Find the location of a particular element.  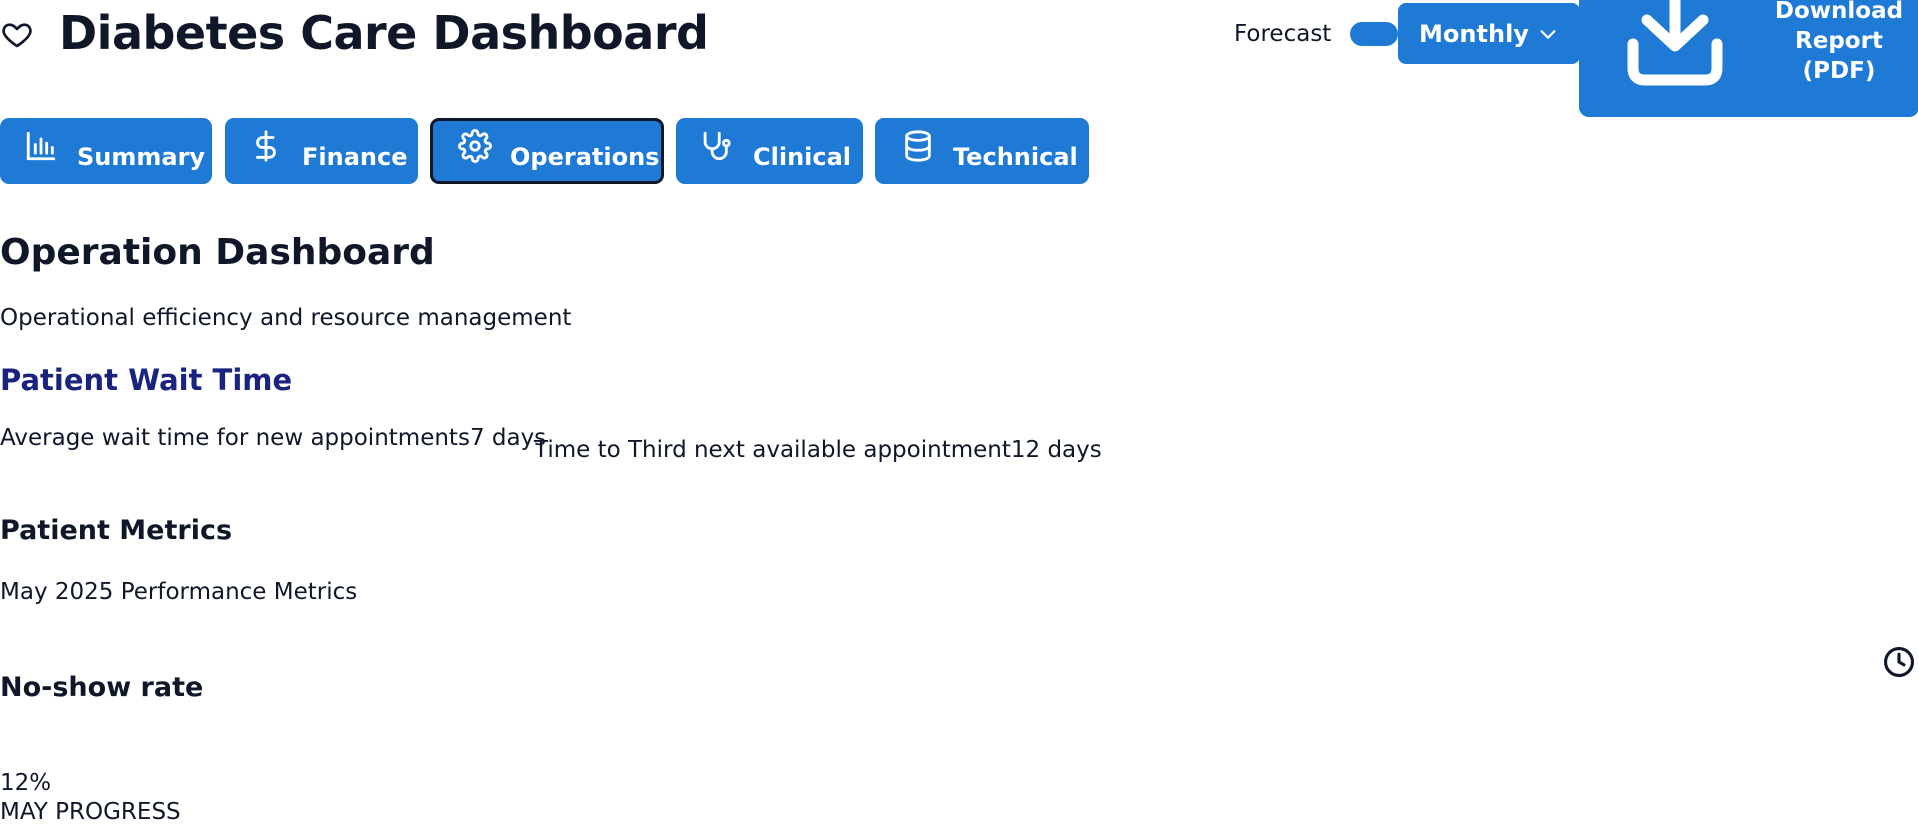

app-title: Diabetes Care Dashboard is located at coordinates (384, 33).